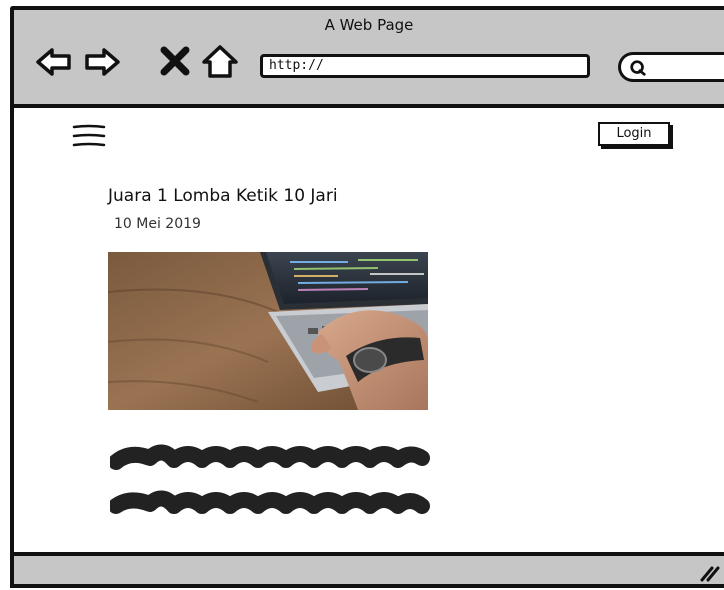  What do you see at coordinates (223, 196) in the screenshot?
I see `post-title: Juara 1 Lomba Ketik 10 Jari` at bounding box center [223, 196].